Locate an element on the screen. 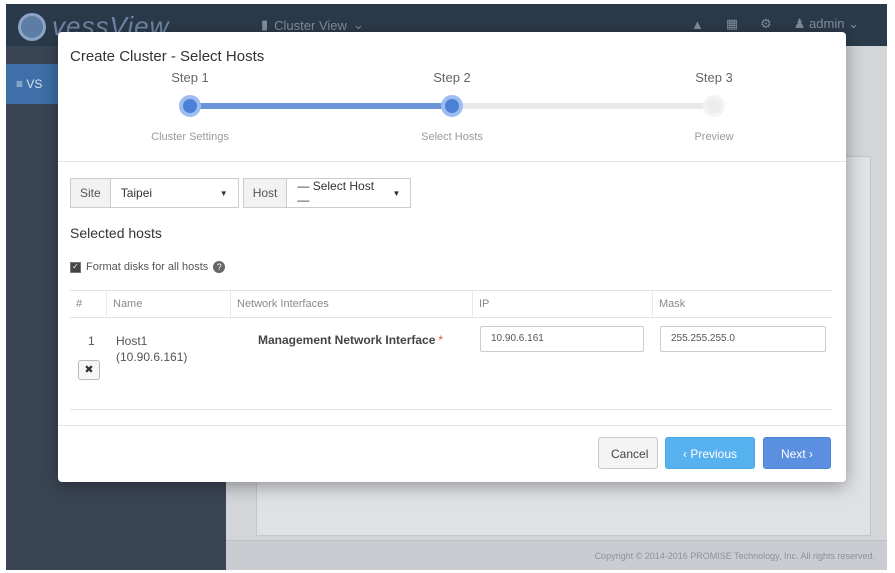  column-ip: IP is located at coordinates (562, 304).